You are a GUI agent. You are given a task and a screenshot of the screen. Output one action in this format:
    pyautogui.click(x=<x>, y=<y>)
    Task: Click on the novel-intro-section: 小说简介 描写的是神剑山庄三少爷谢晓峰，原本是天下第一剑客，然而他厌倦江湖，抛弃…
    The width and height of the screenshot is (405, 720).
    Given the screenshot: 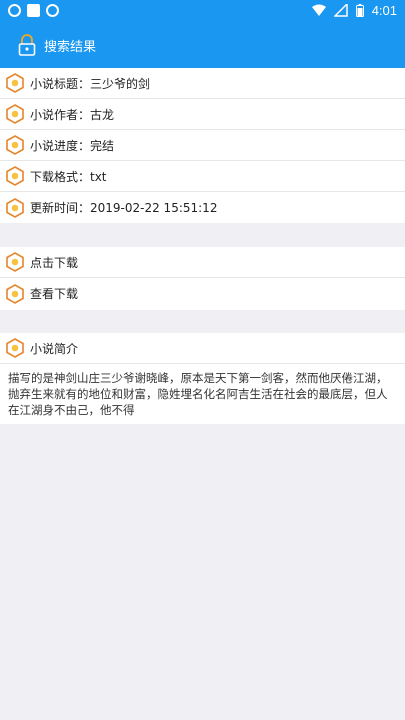 What is the action you would take?
    pyautogui.click(x=202, y=378)
    